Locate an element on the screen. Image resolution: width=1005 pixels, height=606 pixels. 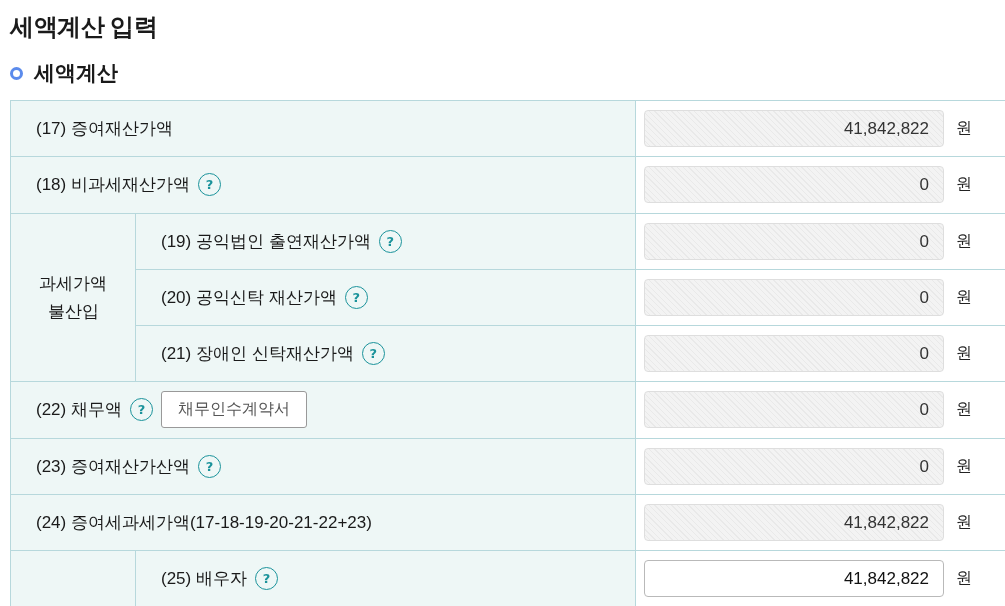
row-label: (17) 증여재산가액 is located at coordinates (104, 129).